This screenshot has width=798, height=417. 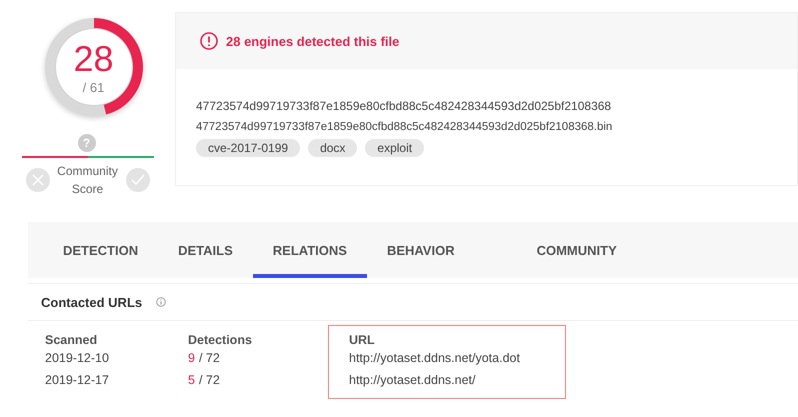 What do you see at coordinates (161, 302) in the screenshot?
I see `info-icon` at bounding box center [161, 302].